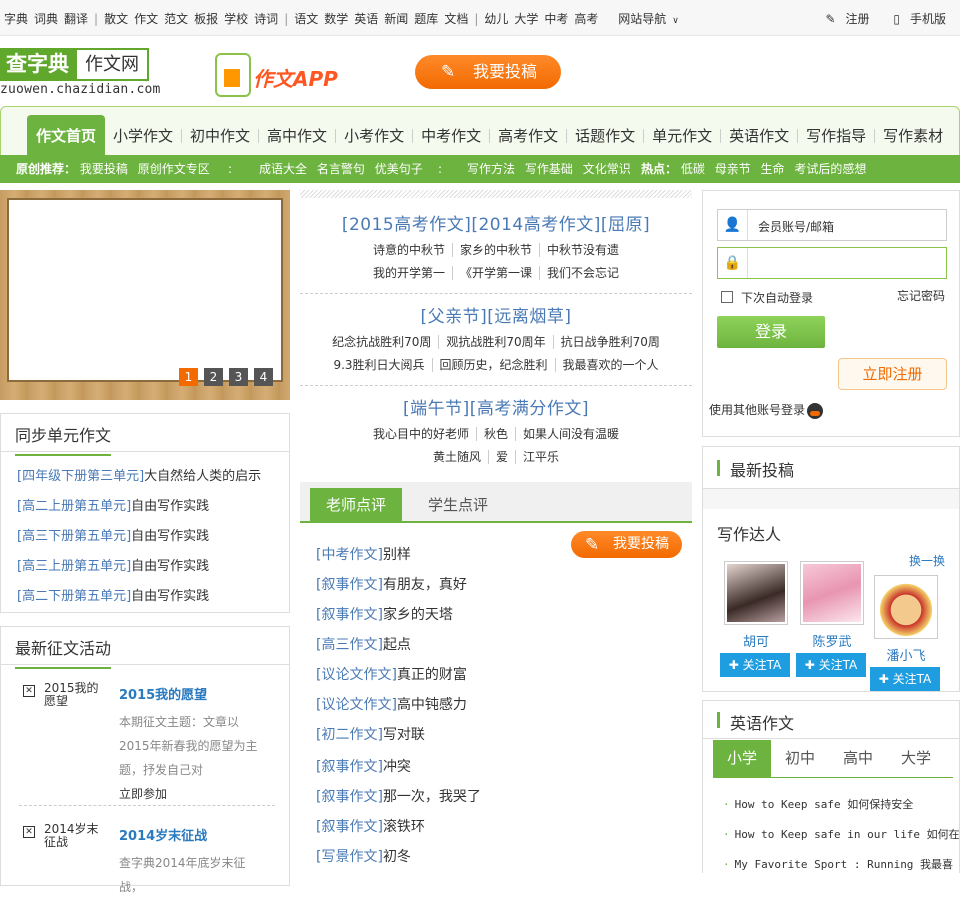  What do you see at coordinates (409, 273) in the screenshot?
I see `topic-link: 我的开学第一` at bounding box center [409, 273].